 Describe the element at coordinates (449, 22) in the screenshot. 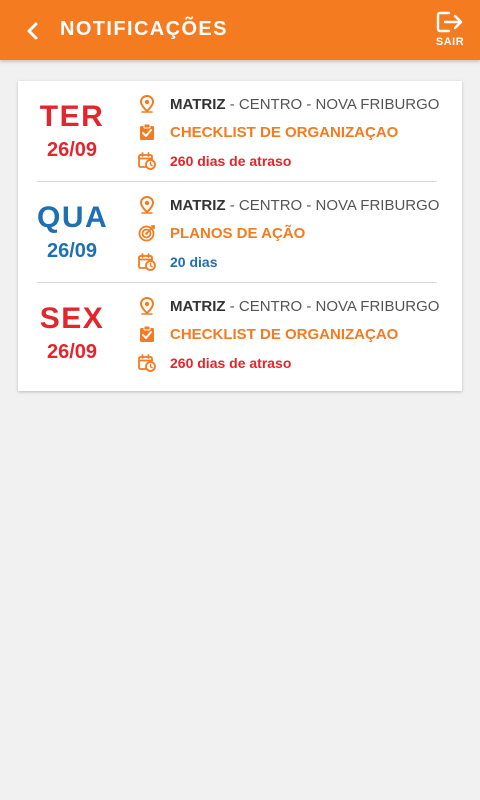

I see `logout-icon` at that location.